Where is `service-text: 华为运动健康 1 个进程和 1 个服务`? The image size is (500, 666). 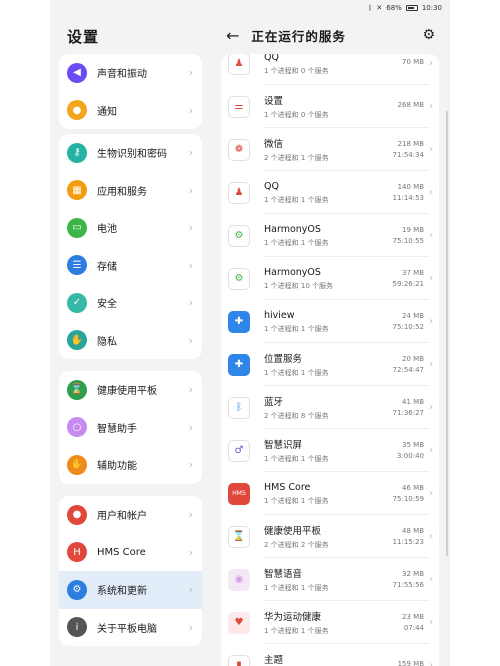
service-text: 华为运动健康 1 个进程和 1 个服务 is located at coordinates (333, 622).